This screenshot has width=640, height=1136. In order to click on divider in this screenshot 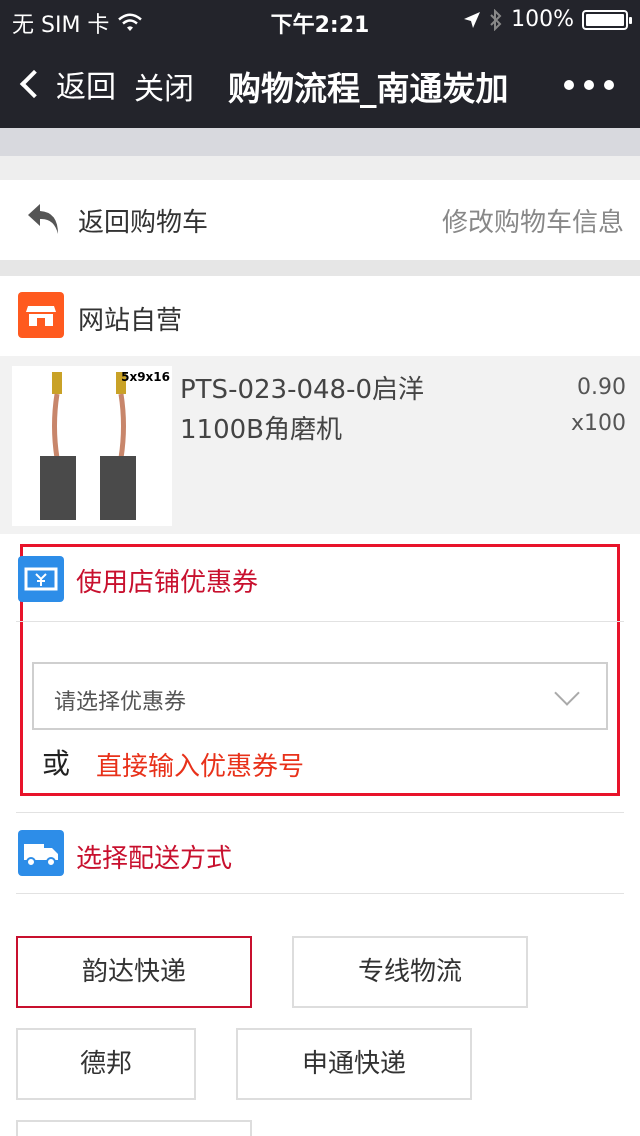, I will do `click(320, 812)`.